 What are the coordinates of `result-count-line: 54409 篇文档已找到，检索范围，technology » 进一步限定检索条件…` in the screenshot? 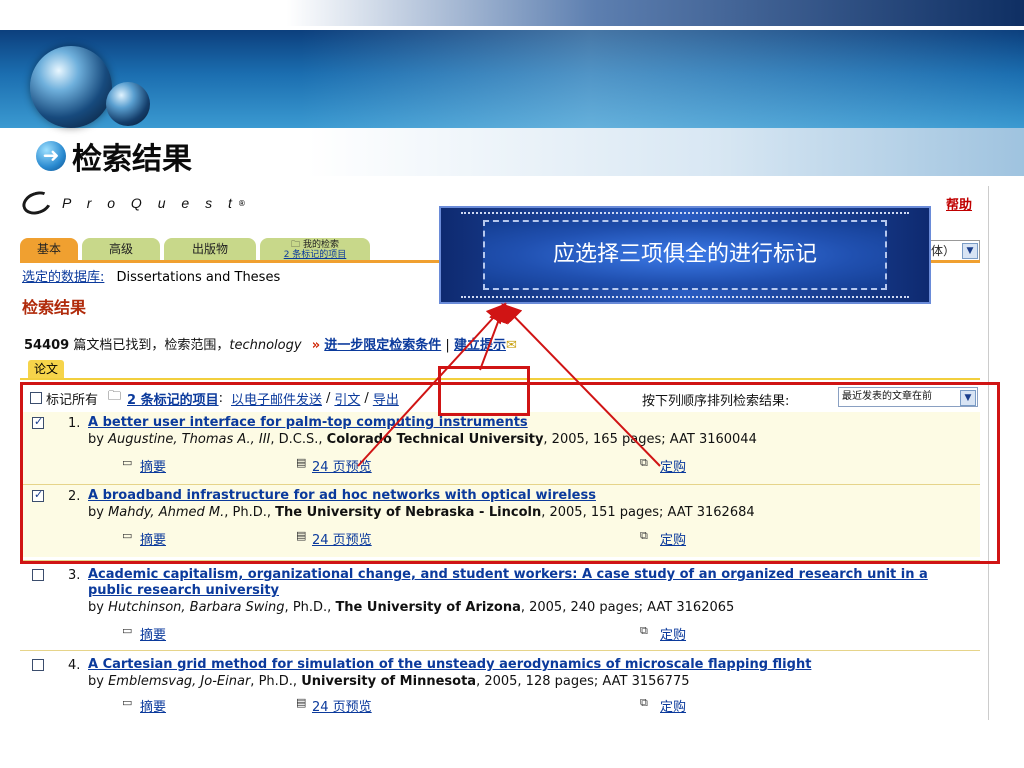 It's located at (270, 343).